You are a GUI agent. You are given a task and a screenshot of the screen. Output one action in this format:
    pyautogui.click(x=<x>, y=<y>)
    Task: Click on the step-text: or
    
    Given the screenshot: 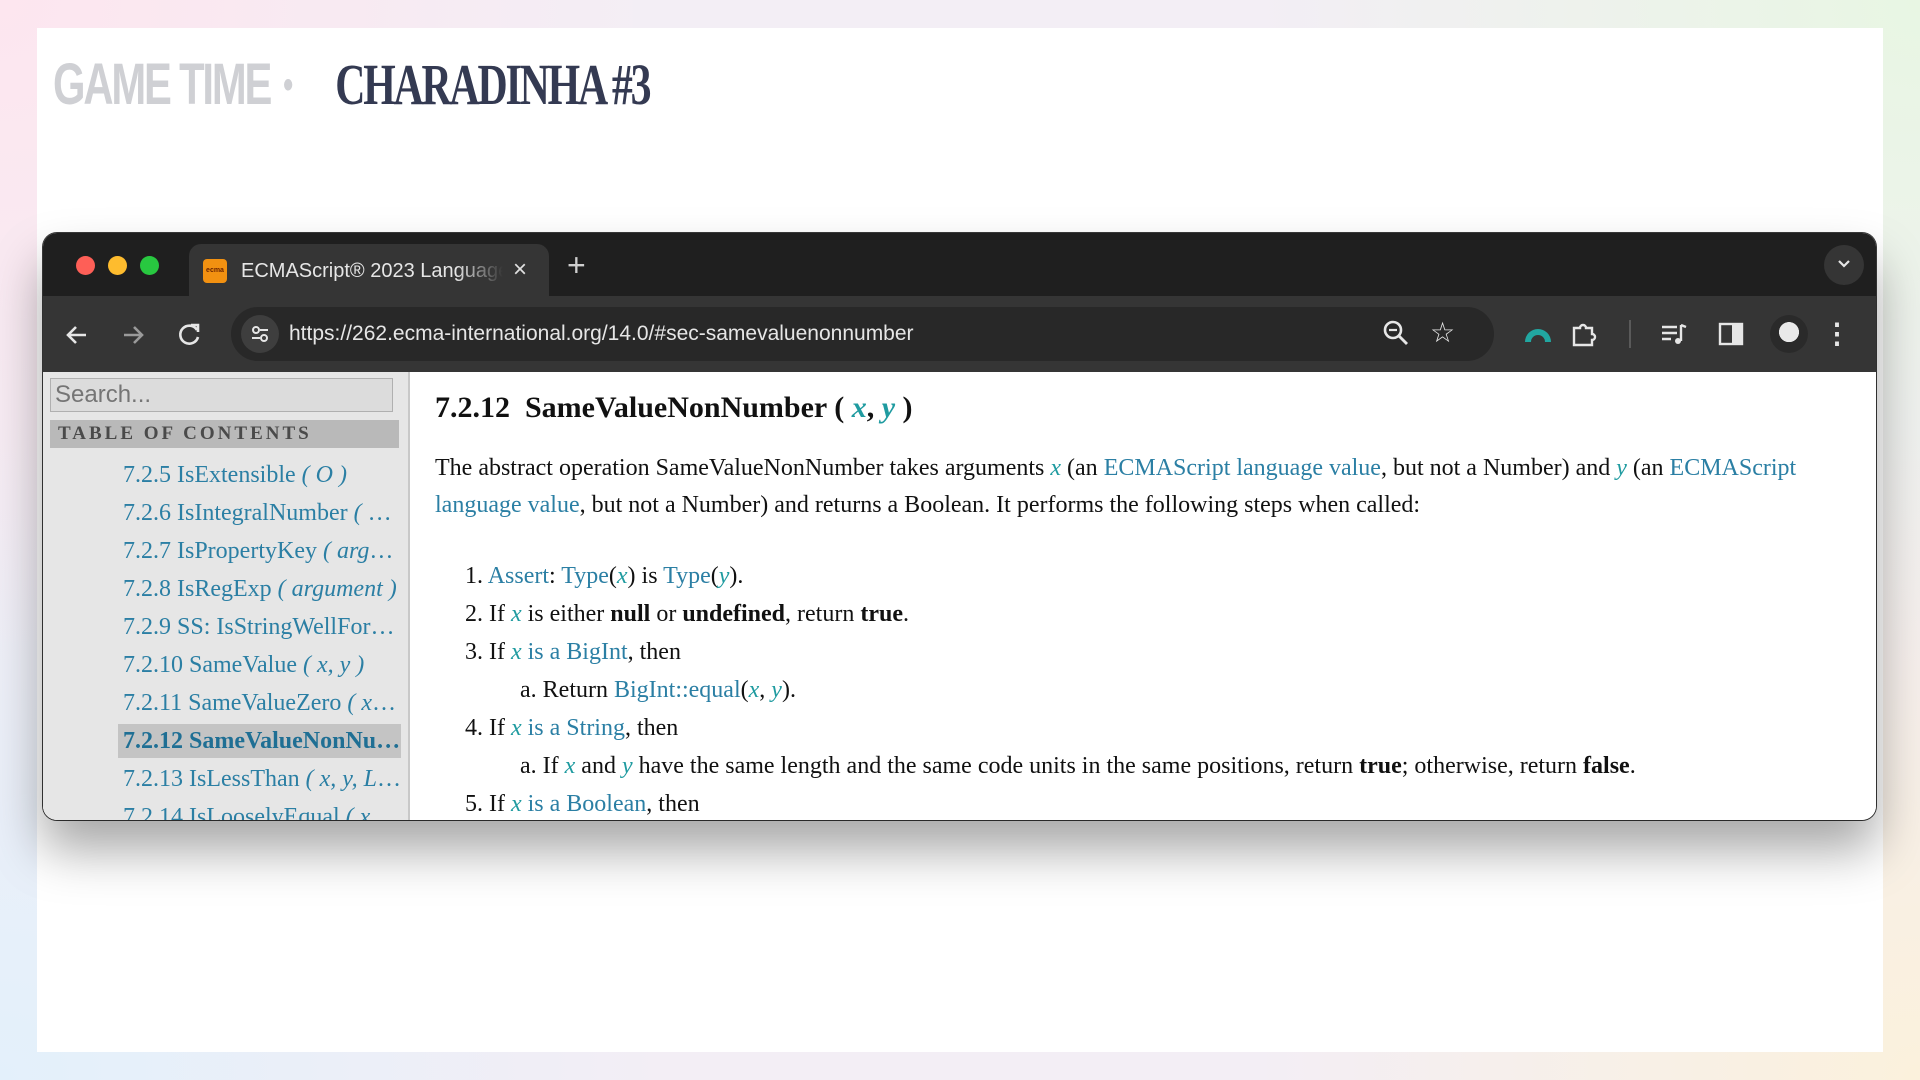 What is the action you would take?
    pyautogui.click(x=666, y=614)
    